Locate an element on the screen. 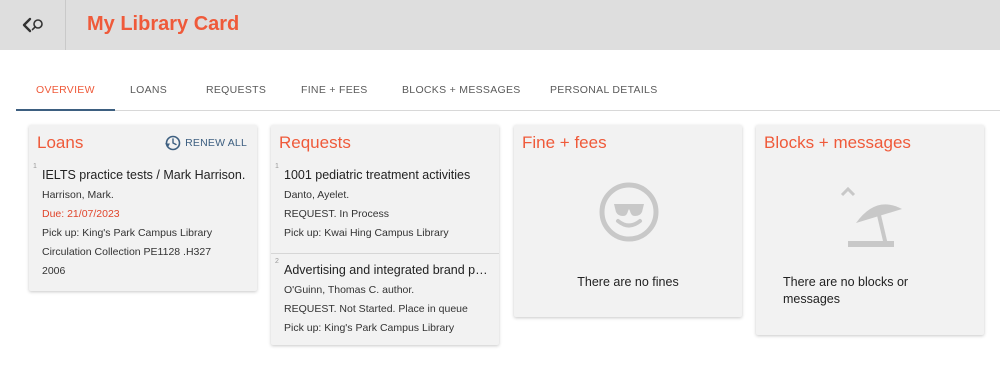 The width and height of the screenshot is (1000, 368). request-item-title: 1001 pediatric treatment activities is located at coordinates (386, 175).